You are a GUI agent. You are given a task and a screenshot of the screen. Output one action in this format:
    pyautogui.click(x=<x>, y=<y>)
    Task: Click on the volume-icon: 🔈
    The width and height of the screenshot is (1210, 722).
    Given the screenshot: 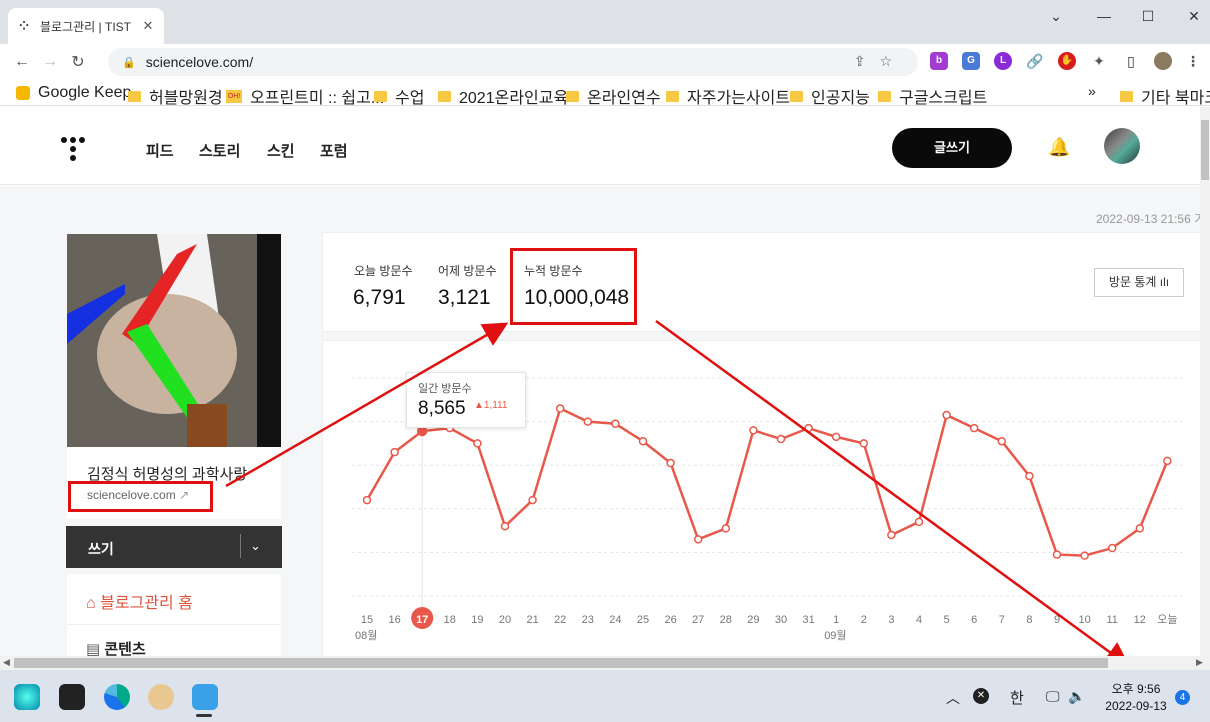 What is the action you would take?
    pyautogui.click(x=1076, y=696)
    